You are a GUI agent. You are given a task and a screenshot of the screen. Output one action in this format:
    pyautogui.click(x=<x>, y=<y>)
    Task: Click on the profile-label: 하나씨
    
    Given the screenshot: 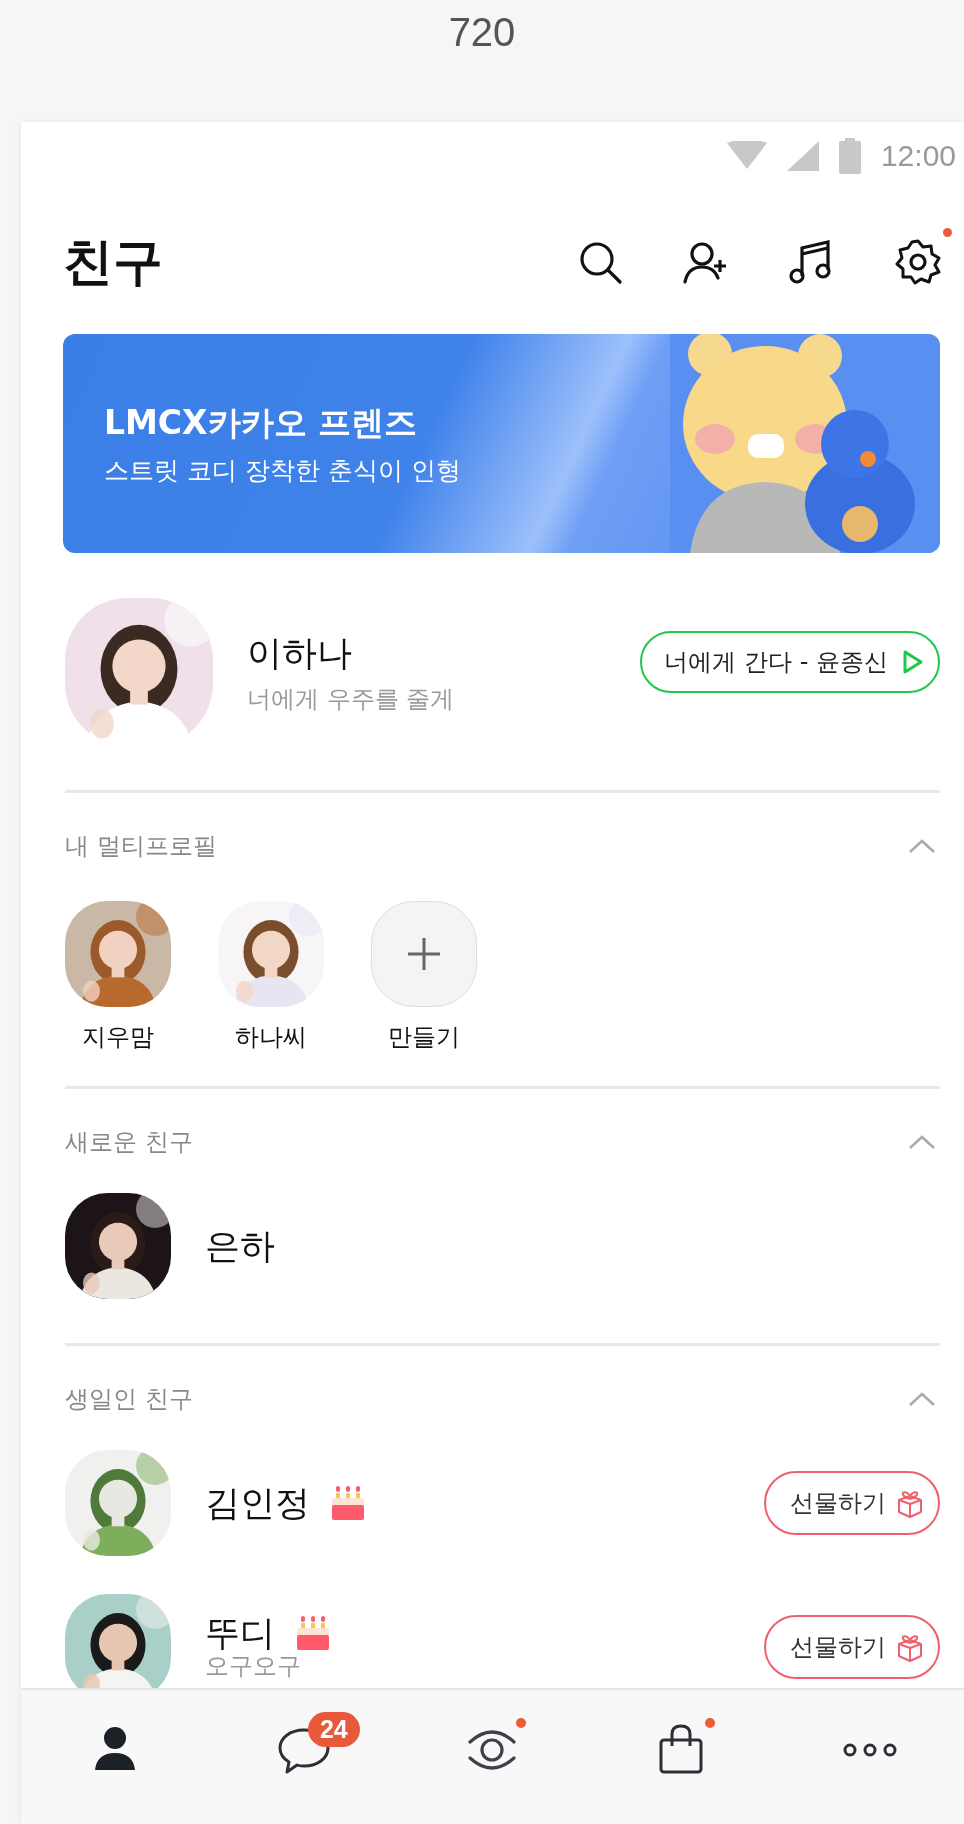 What is the action you would take?
    pyautogui.click(x=271, y=1037)
    